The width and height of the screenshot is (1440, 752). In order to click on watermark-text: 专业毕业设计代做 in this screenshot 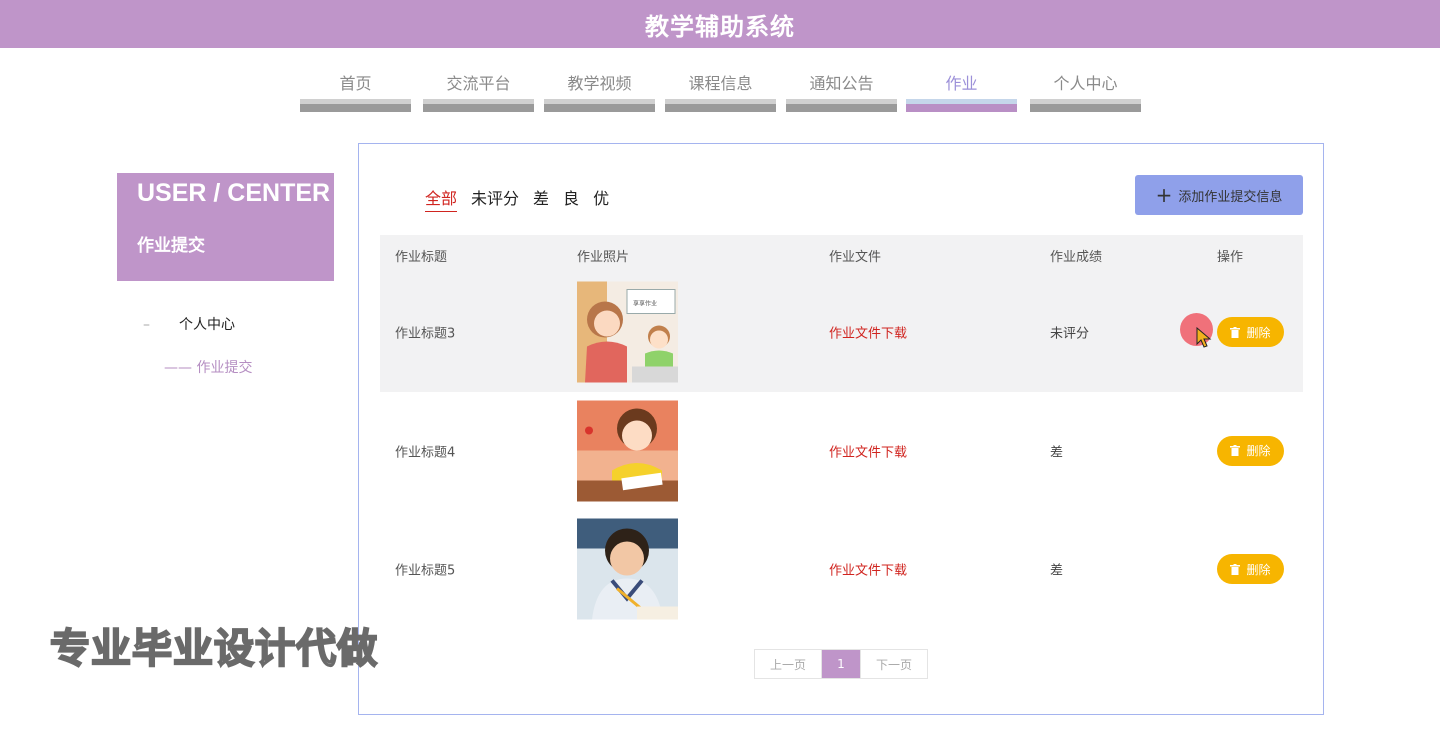, I will do `click(213, 649)`.